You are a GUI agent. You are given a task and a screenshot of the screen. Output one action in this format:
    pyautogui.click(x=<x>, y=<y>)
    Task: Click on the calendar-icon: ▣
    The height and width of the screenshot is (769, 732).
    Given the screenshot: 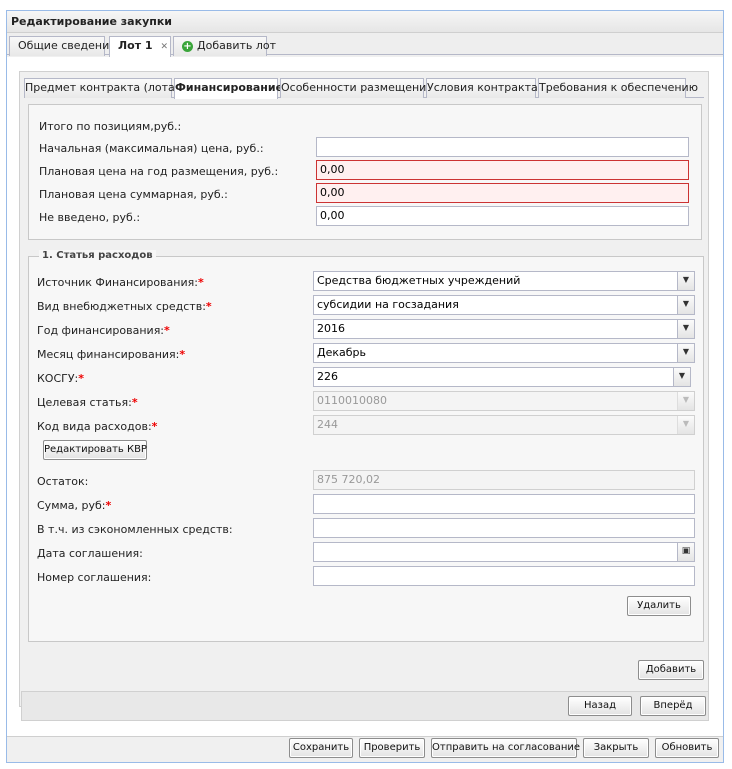 What is the action you would take?
    pyautogui.click(x=685, y=552)
    